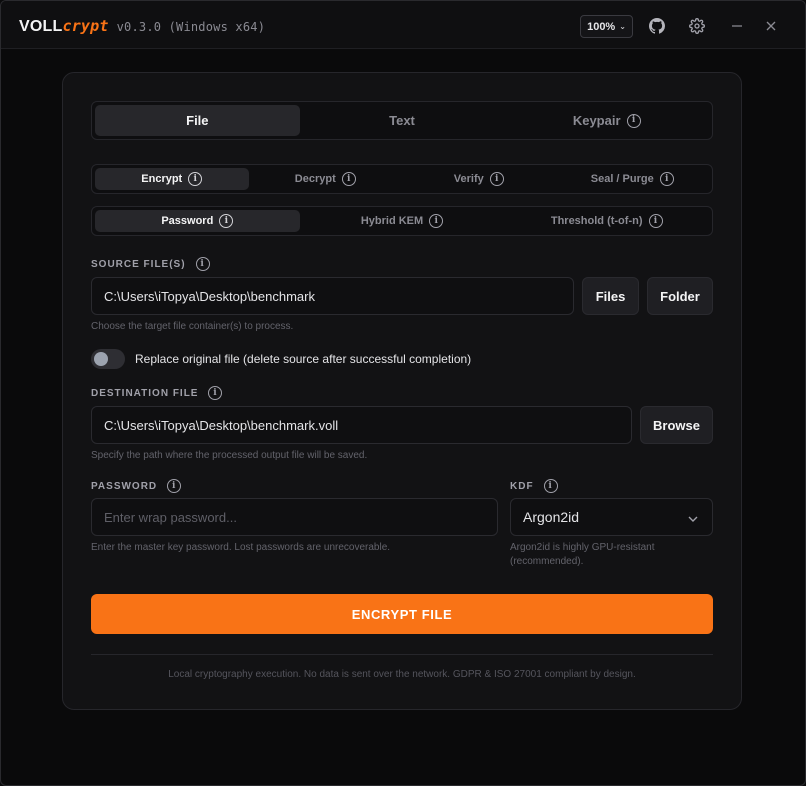  What do you see at coordinates (150, 264) in the screenshot?
I see `source-label: SOURCE FILE(S) i` at bounding box center [150, 264].